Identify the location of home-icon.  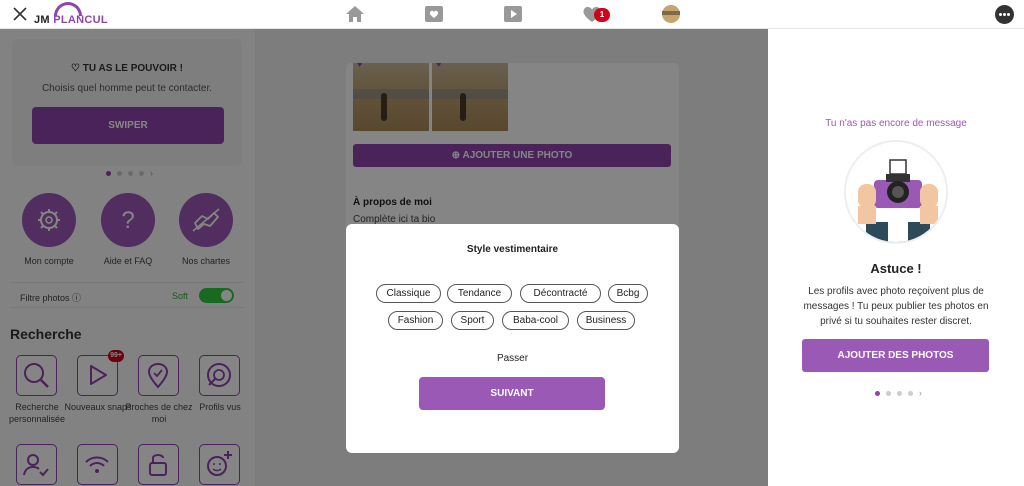
(355, 14).